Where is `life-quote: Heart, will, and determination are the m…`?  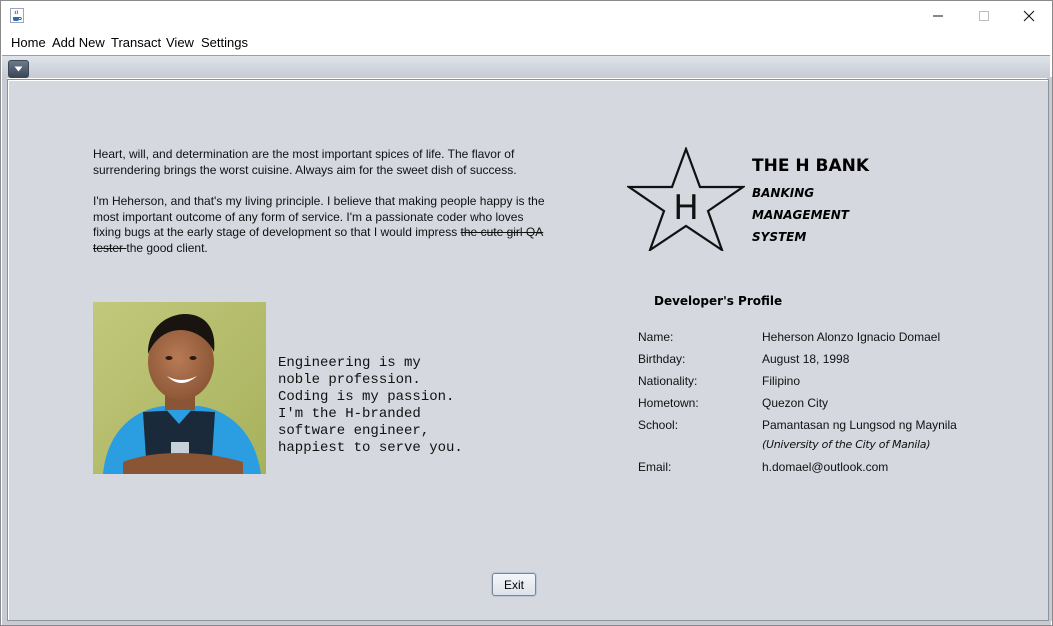
life-quote: Heart, will, and determination are the m… is located at coordinates (305, 162).